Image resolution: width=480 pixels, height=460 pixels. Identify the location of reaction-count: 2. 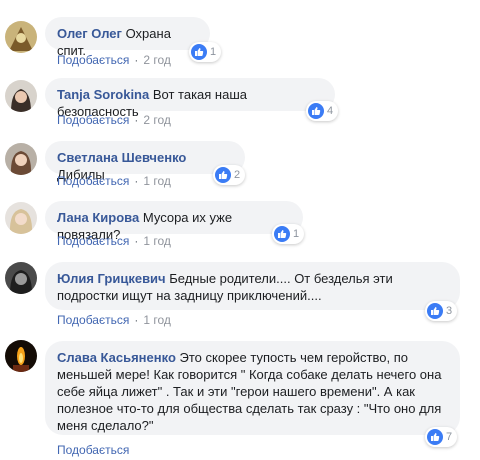
(229, 175).